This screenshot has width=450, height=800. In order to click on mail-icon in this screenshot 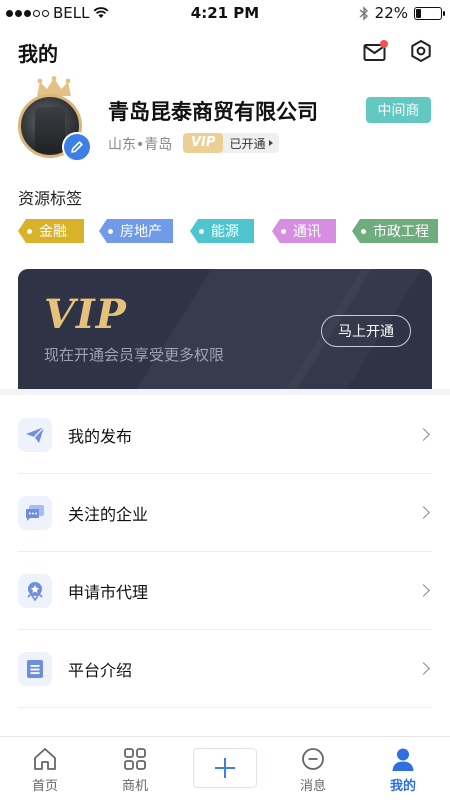, I will do `click(375, 50)`.